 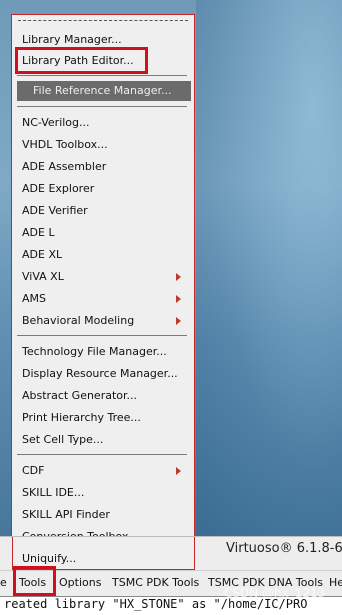 I want to click on menu-item-ade-l: ADE L, so click(x=38, y=233).